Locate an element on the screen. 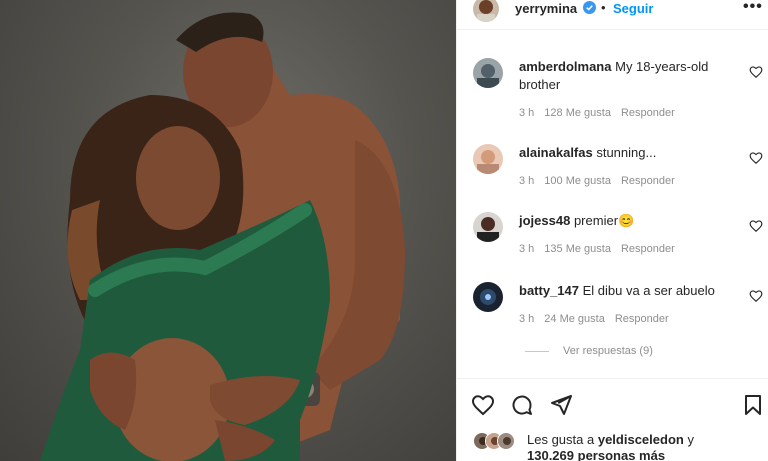 The image size is (768, 461). comment-text: jojess48 premier😊 is located at coordinates (630, 221).